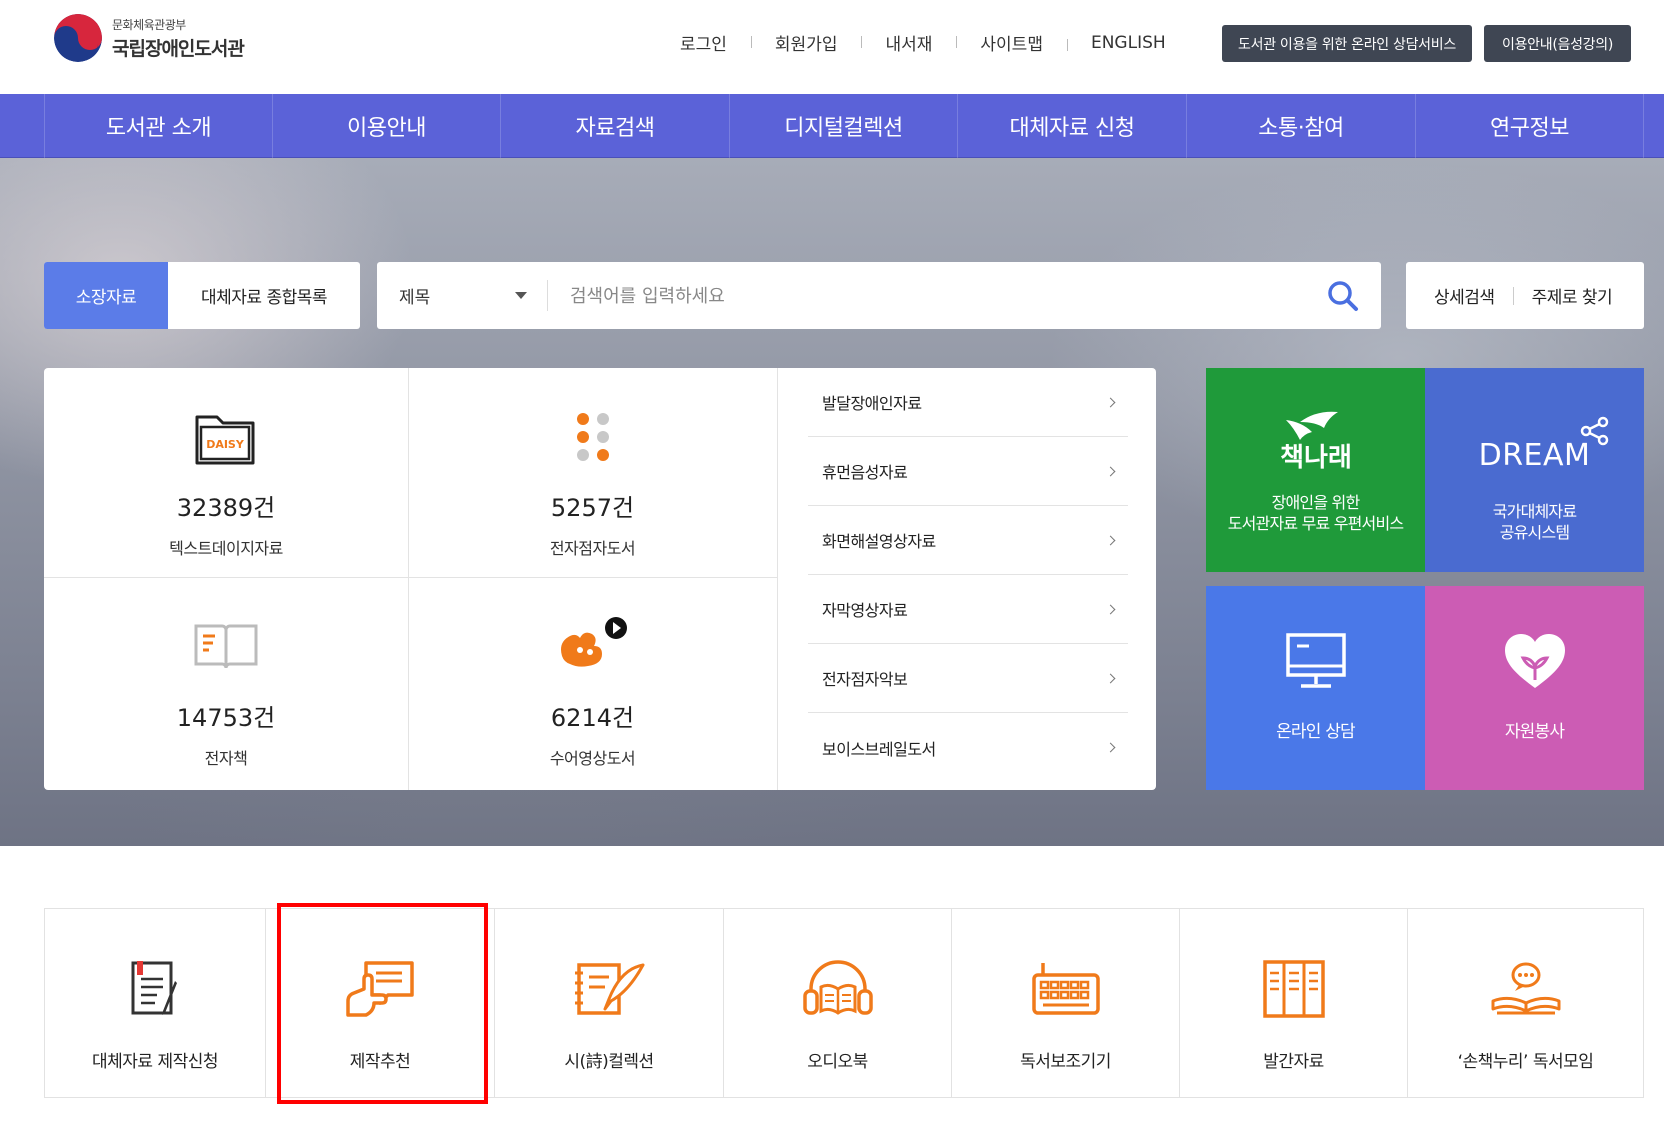  What do you see at coordinates (592, 718) in the screenshot?
I see `stat-sign-video-count: 6214건` at bounding box center [592, 718].